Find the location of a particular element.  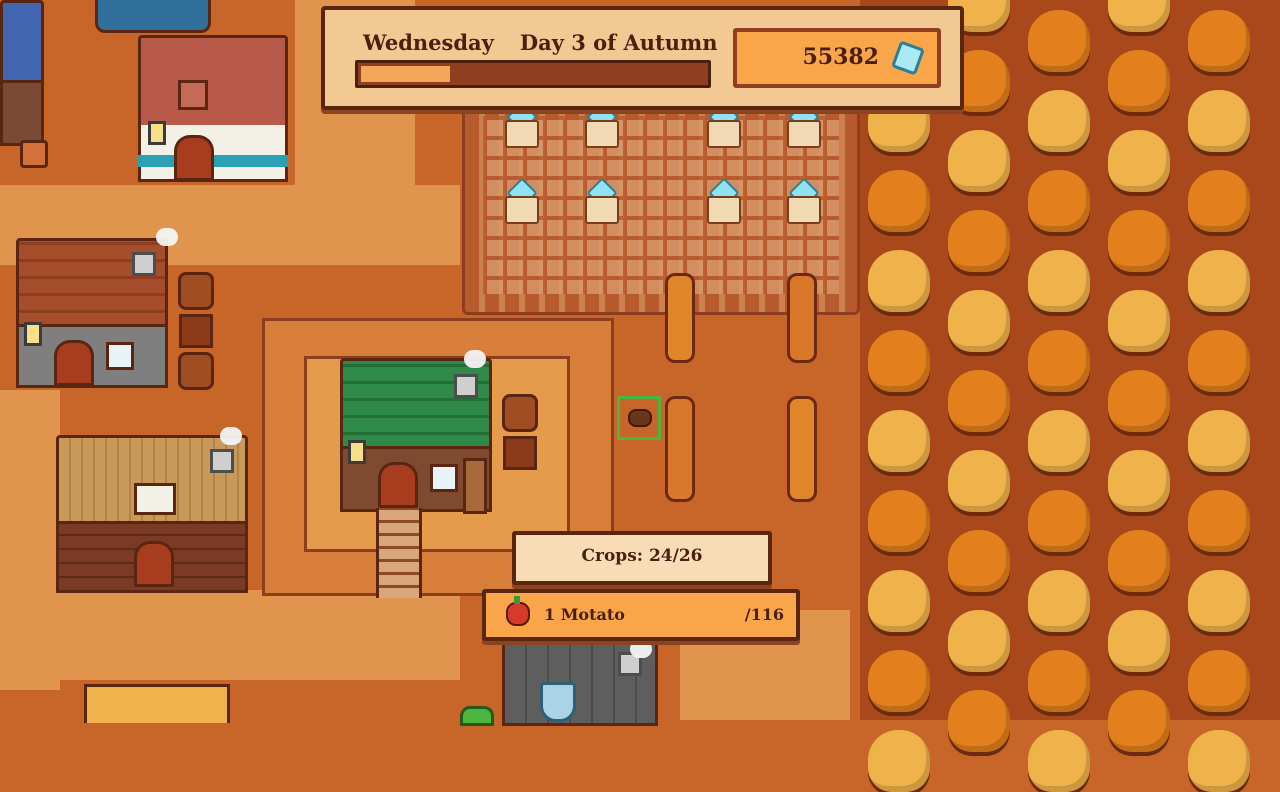

crops-label: Crops: 24/26 is located at coordinates (642, 556).